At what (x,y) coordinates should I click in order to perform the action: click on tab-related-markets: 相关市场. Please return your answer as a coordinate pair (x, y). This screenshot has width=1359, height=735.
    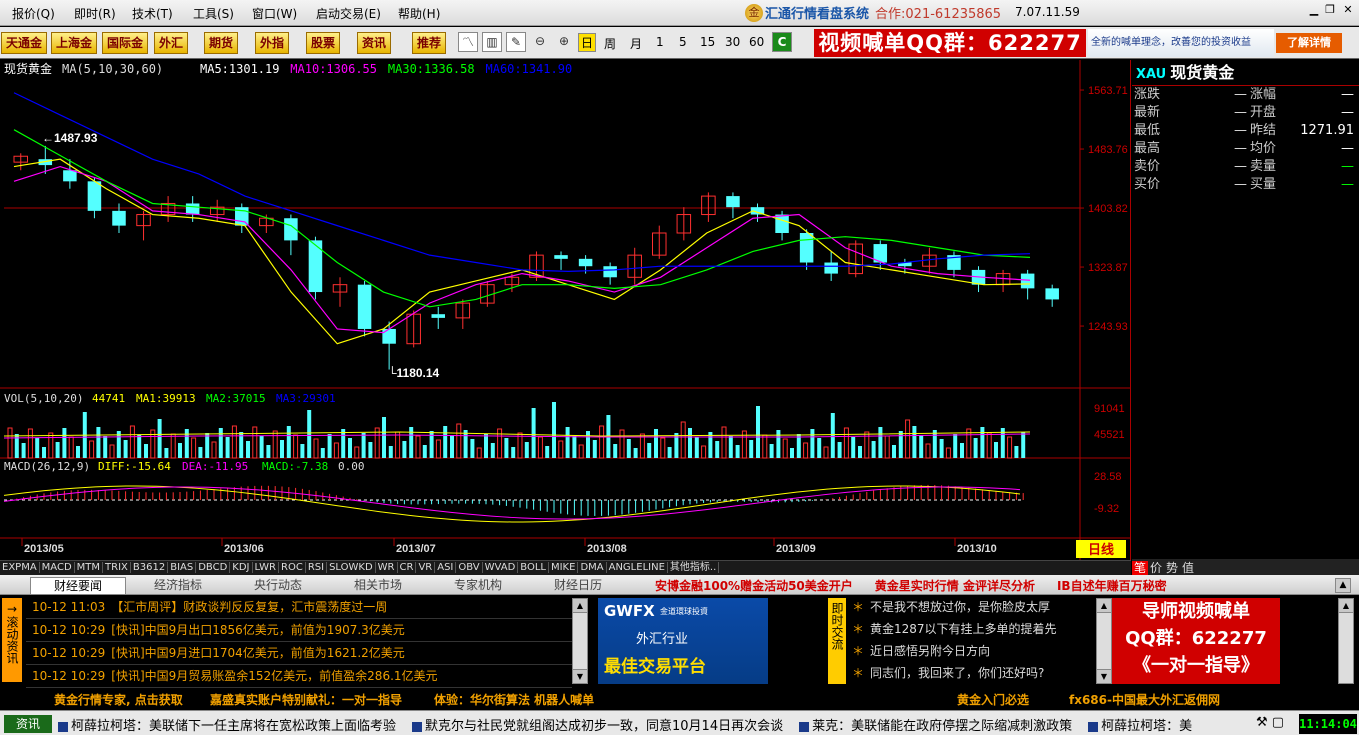
    Looking at the image, I should click on (378, 585).